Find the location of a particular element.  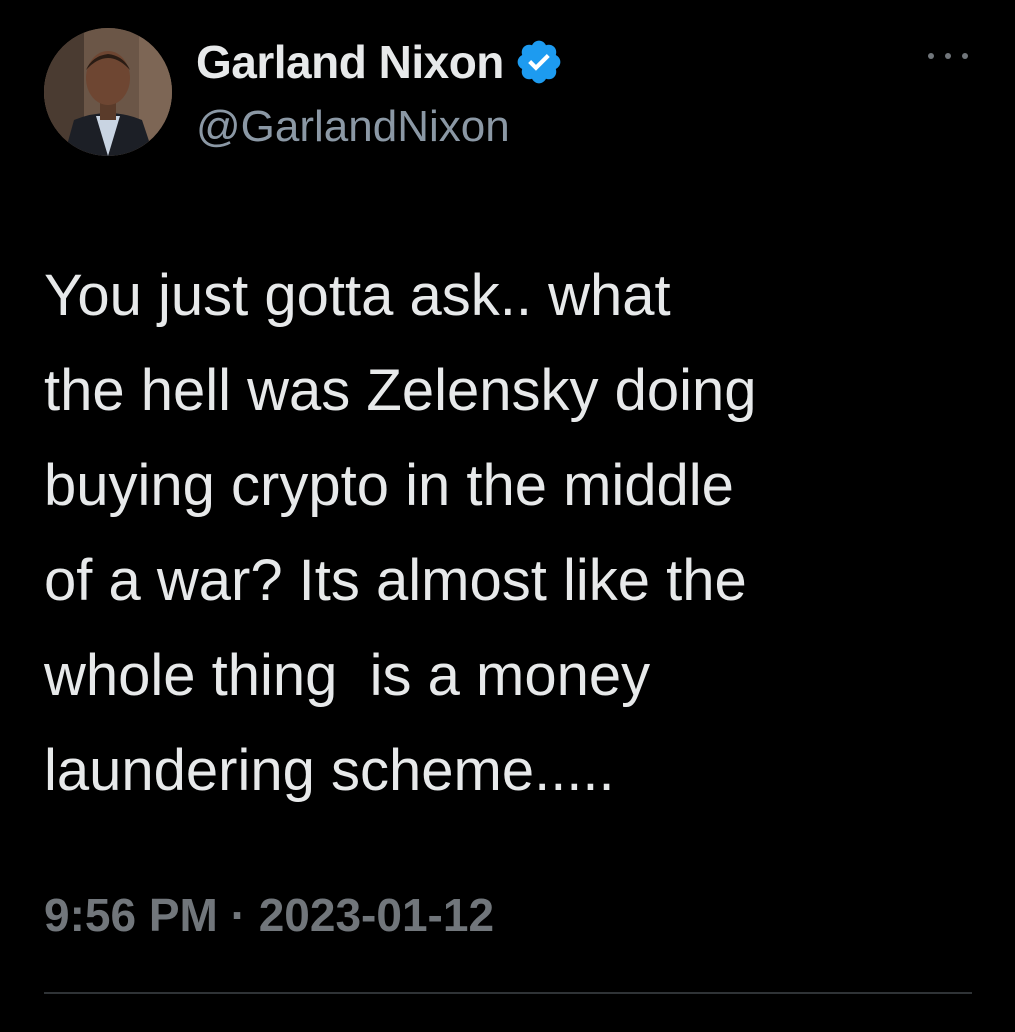

author-handle: @GarlandNixon is located at coordinates (353, 127).